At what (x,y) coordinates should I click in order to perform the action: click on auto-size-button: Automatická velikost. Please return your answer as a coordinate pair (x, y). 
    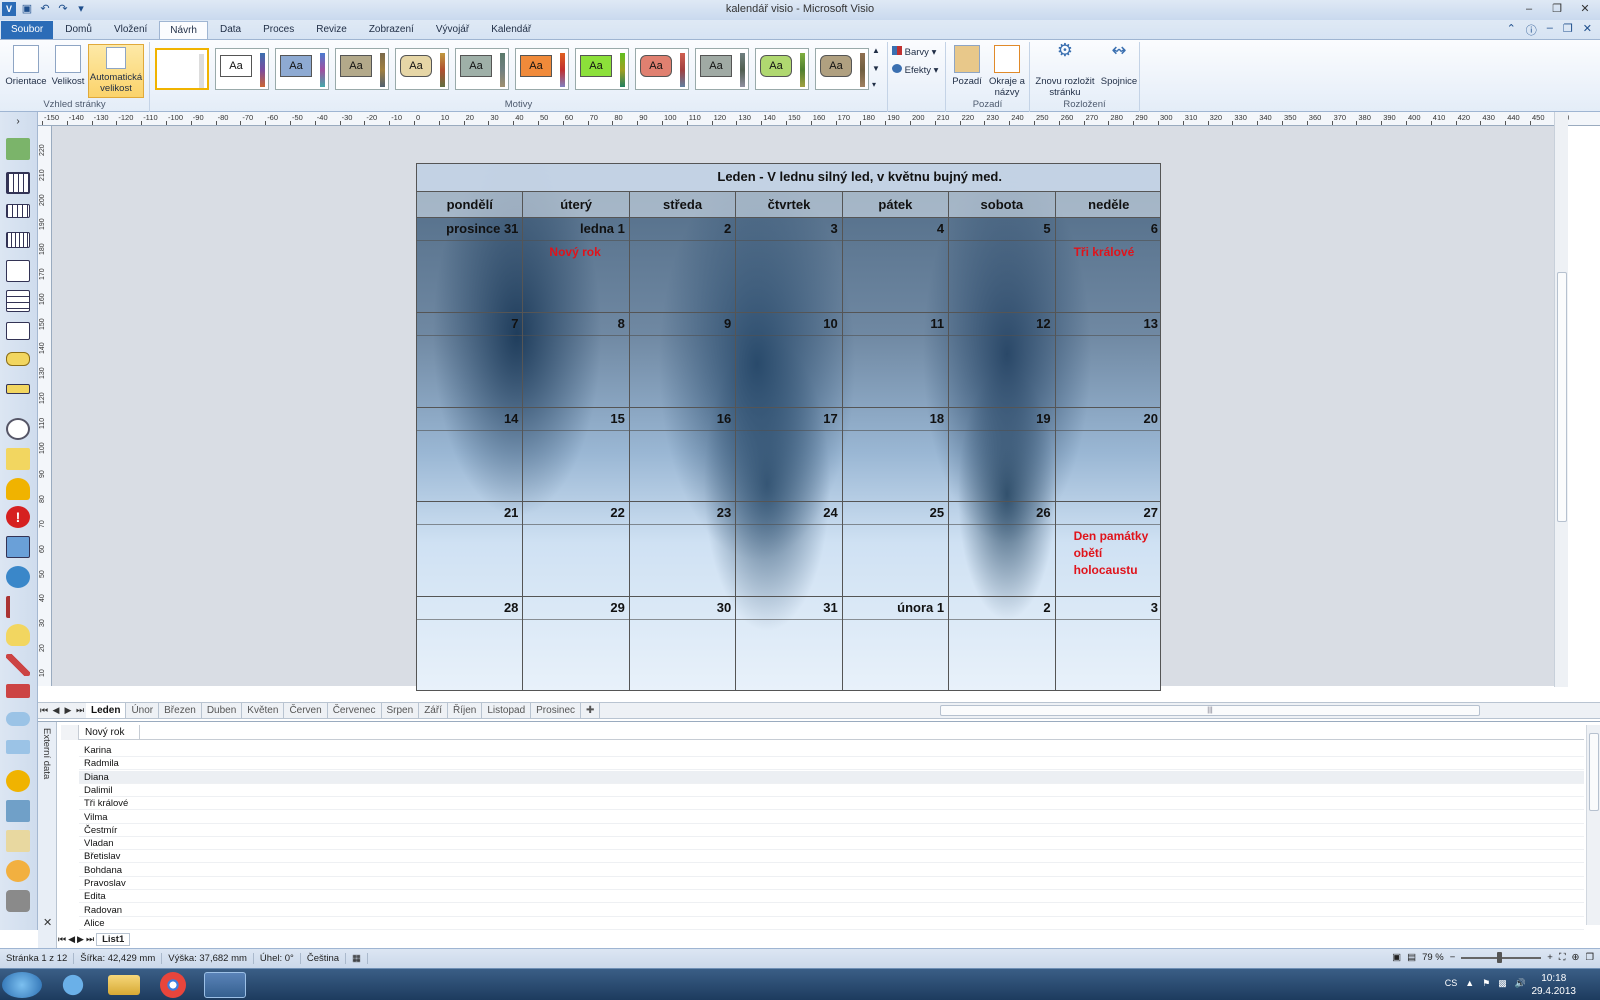
    Looking at the image, I should click on (116, 71).